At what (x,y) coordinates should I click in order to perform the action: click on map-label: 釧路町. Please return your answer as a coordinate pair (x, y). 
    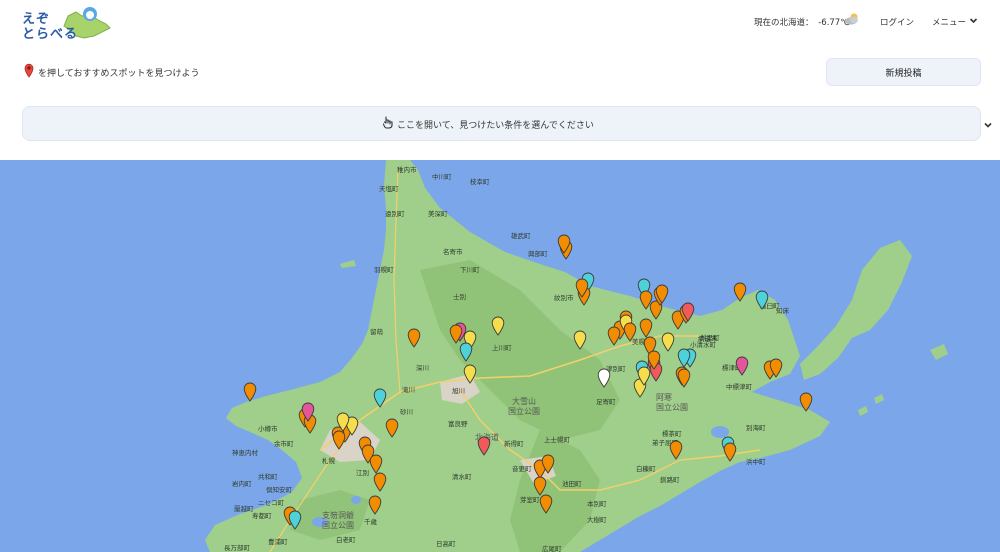
    Looking at the image, I should click on (670, 480).